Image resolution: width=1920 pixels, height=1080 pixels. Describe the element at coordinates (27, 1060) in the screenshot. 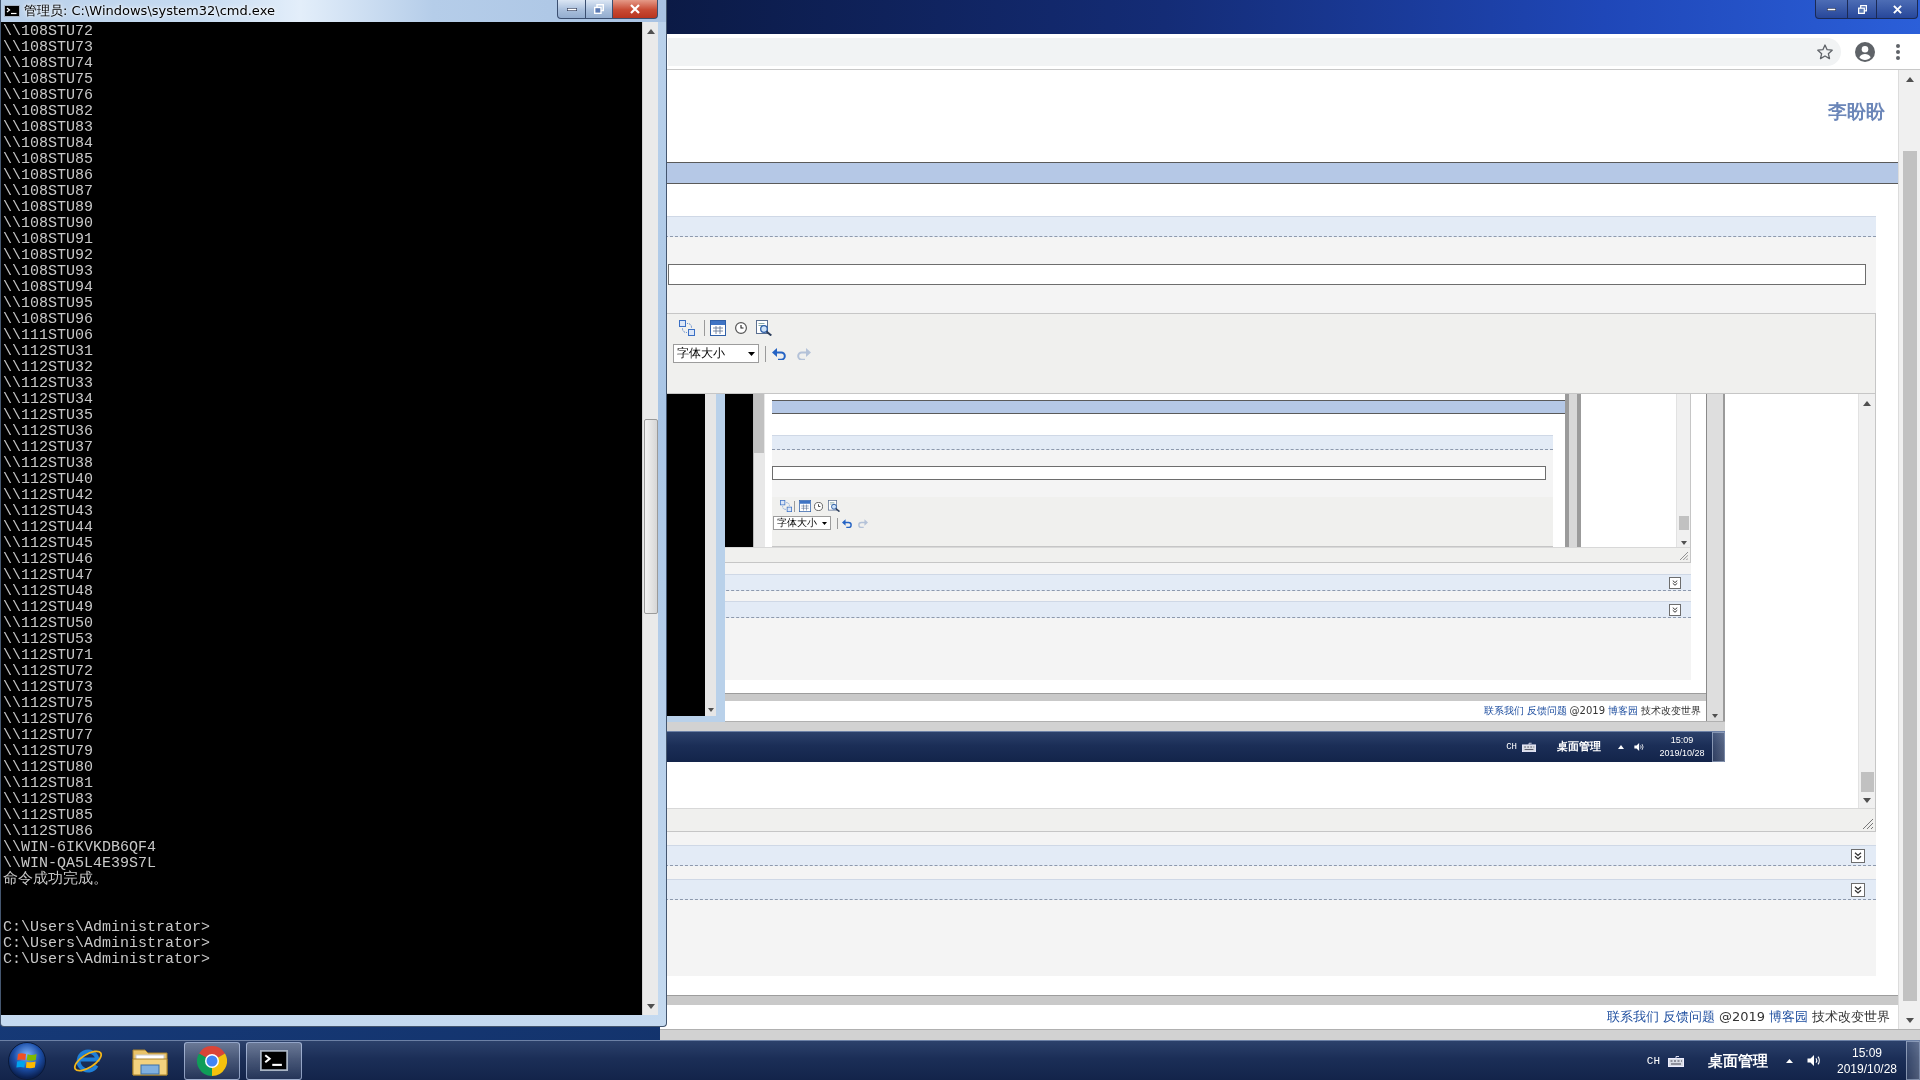

I see `flag-orb-icon` at that location.